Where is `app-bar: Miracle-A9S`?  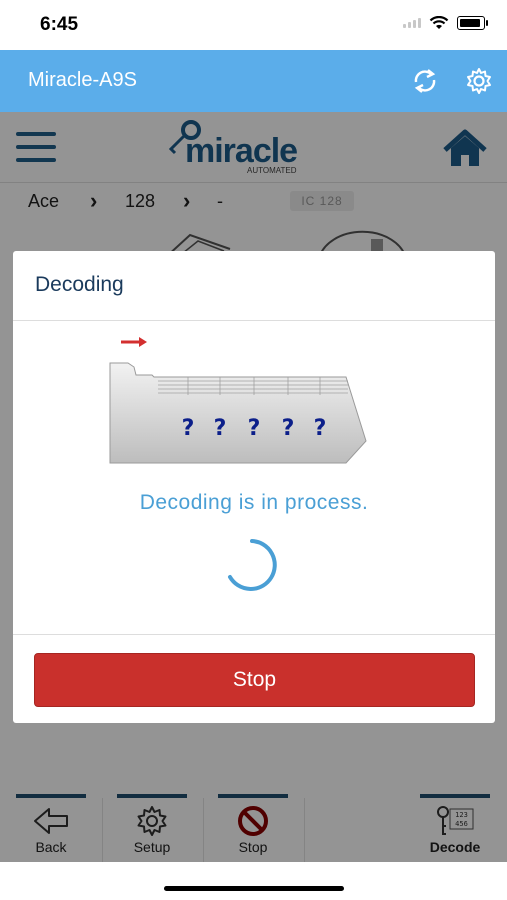 app-bar: Miracle-A9S is located at coordinates (253, 81).